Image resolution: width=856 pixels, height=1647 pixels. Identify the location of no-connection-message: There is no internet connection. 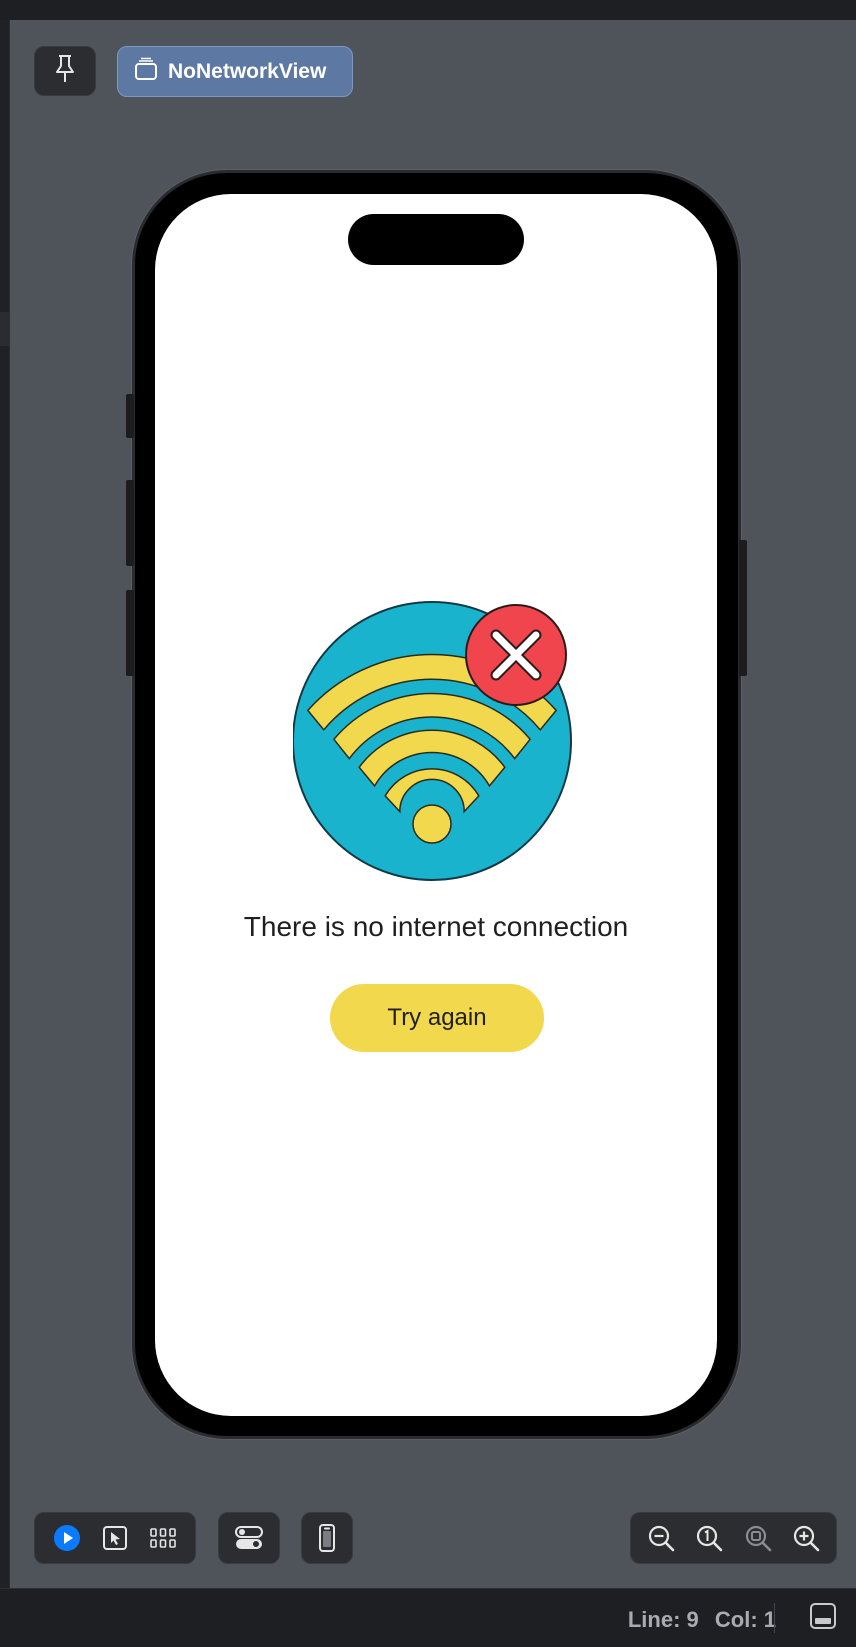
(436, 926).